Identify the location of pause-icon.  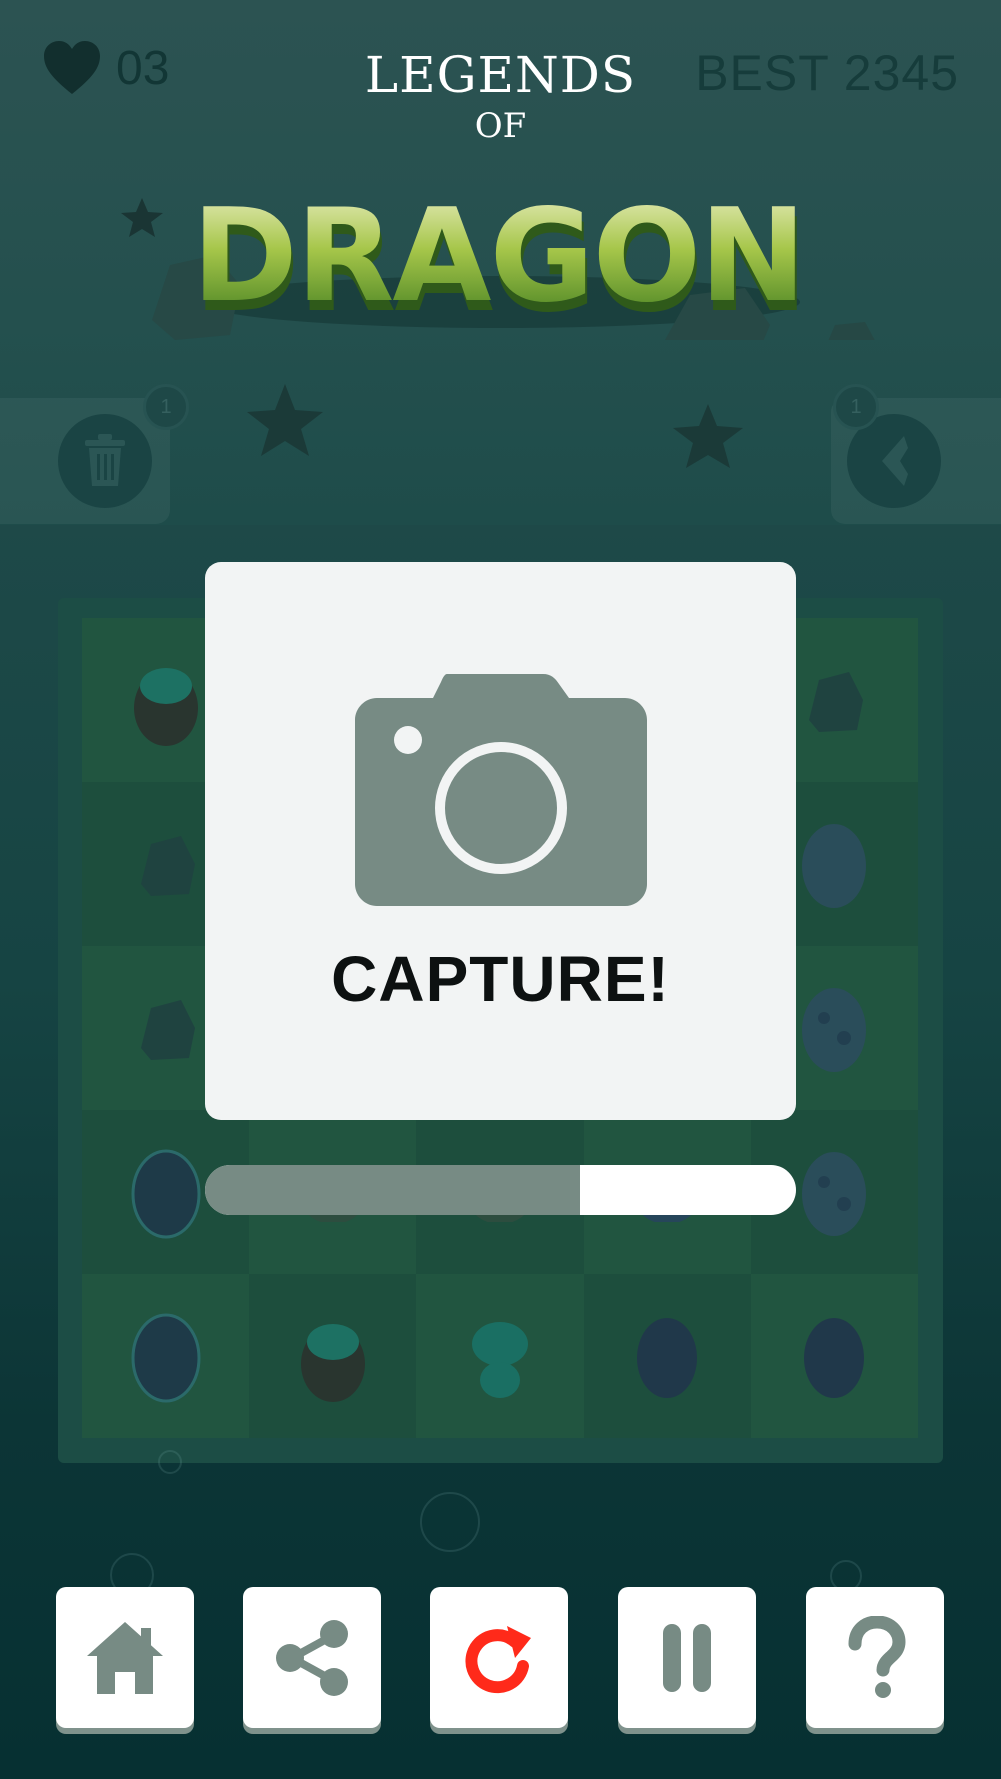
(687, 1657).